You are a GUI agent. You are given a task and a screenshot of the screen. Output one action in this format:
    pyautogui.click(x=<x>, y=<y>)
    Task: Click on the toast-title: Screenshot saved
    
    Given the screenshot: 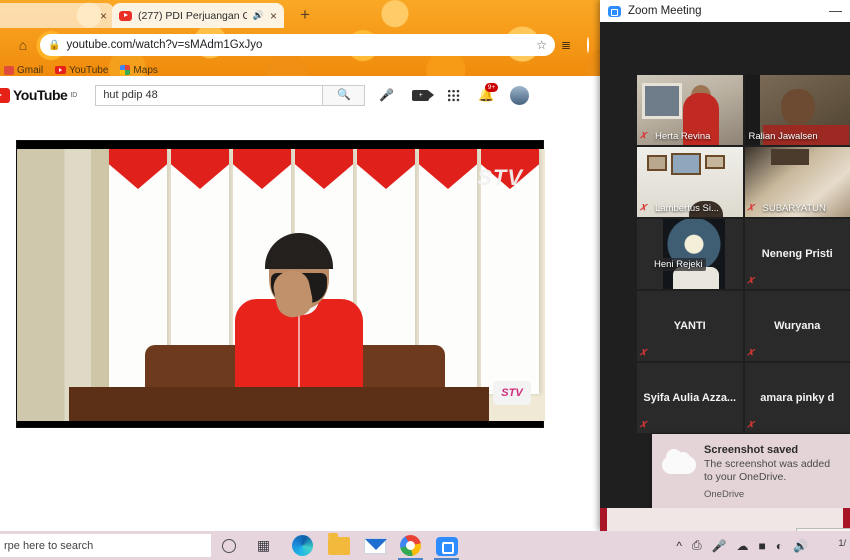 What is the action you would take?
    pyautogui.click(x=751, y=450)
    